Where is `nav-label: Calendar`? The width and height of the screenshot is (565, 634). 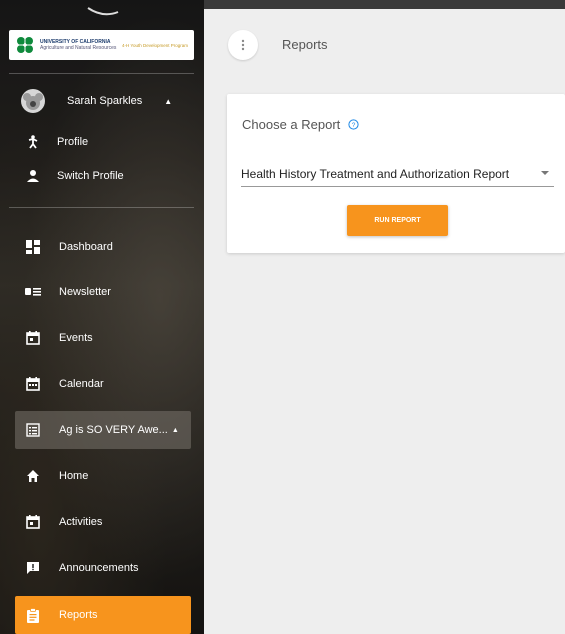
nav-label: Calendar is located at coordinates (81, 384).